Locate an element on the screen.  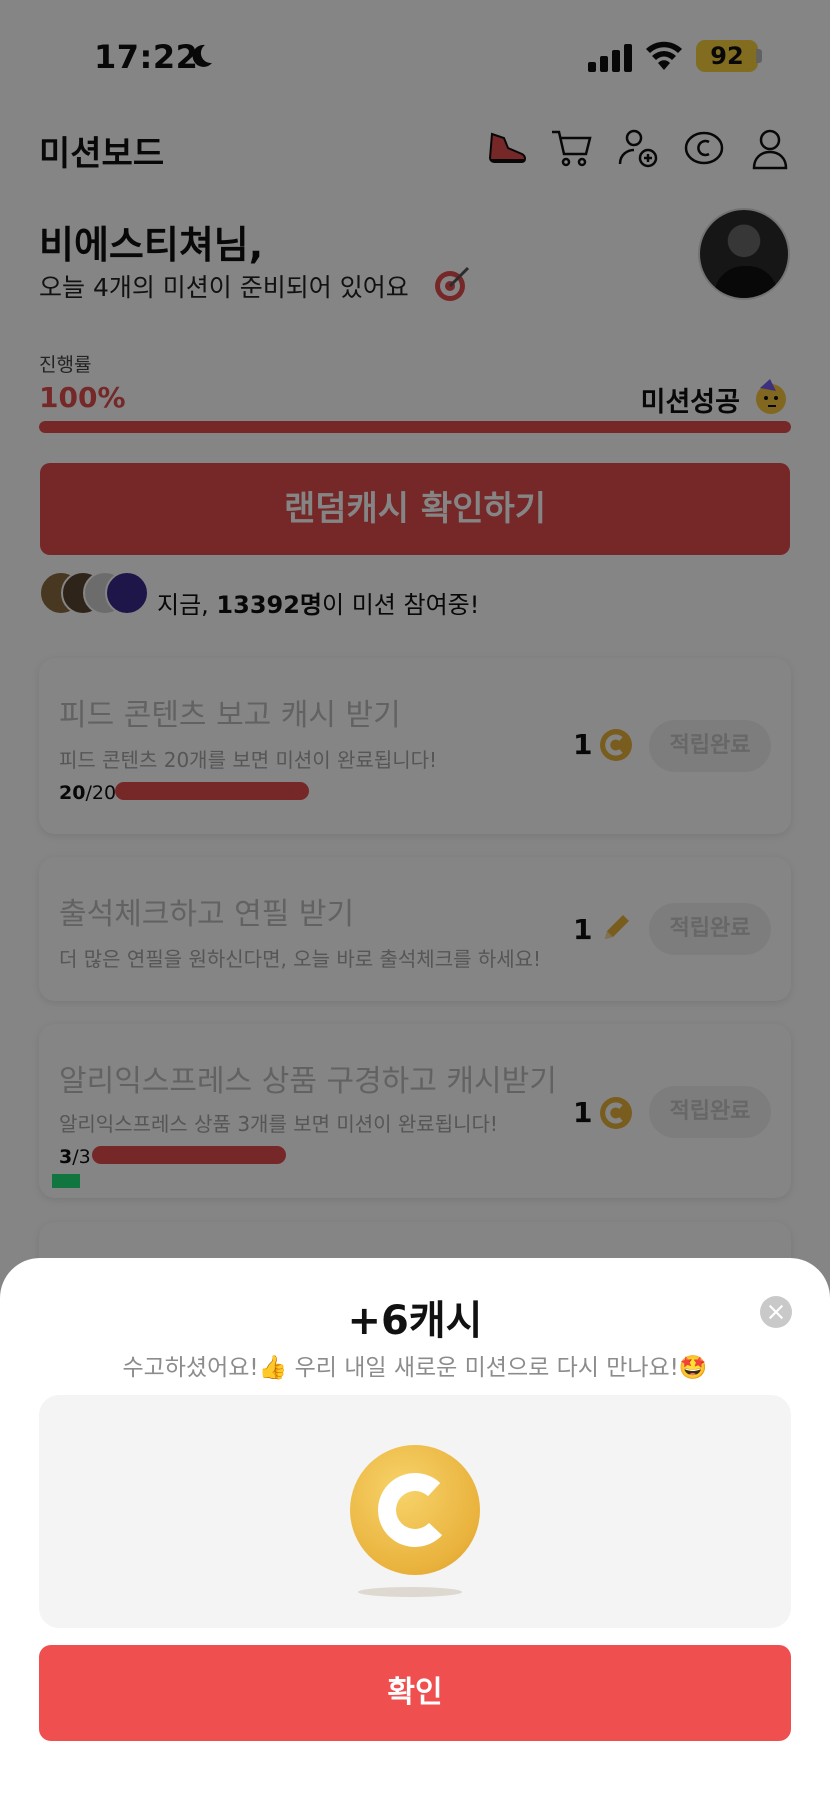
reward-illustration is located at coordinates (415, 1511).